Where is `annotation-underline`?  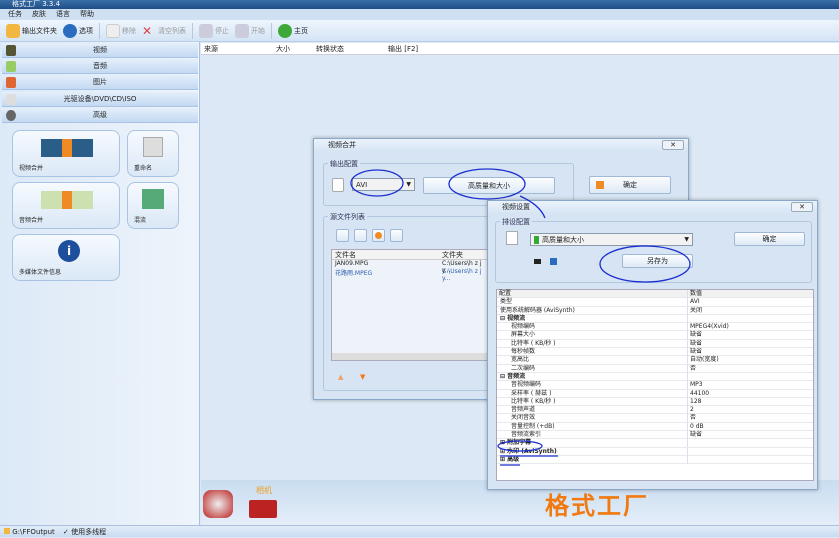 annotation-underline is located at coordinates (529, 460).